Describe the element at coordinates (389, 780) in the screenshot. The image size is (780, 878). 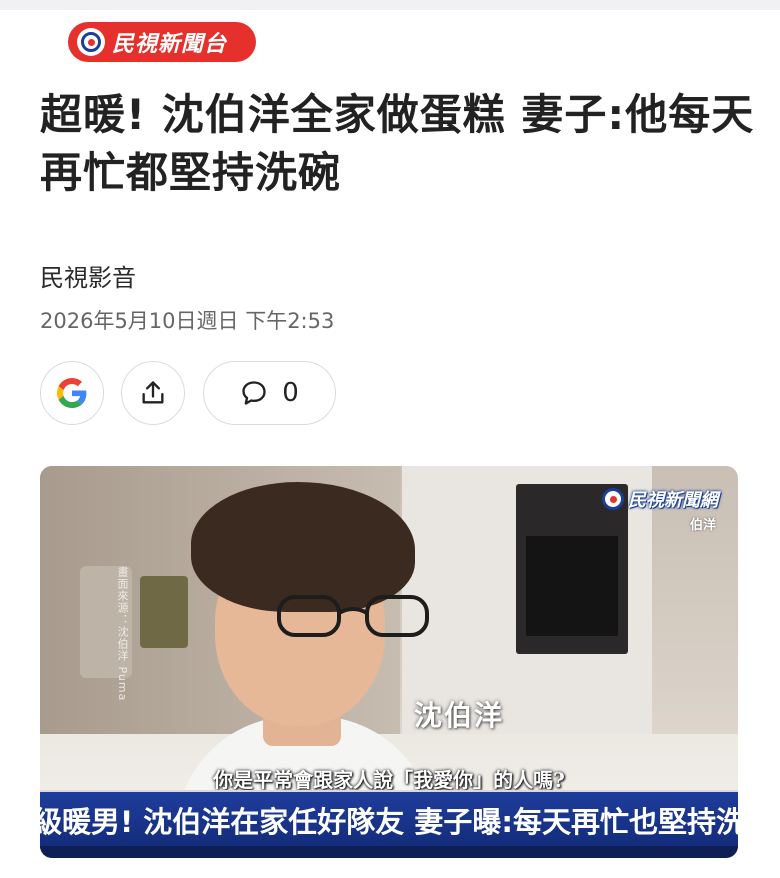
I see `video-subtitle: 你是平常會跟家人說「我愛你」的人嗎?` at that location.